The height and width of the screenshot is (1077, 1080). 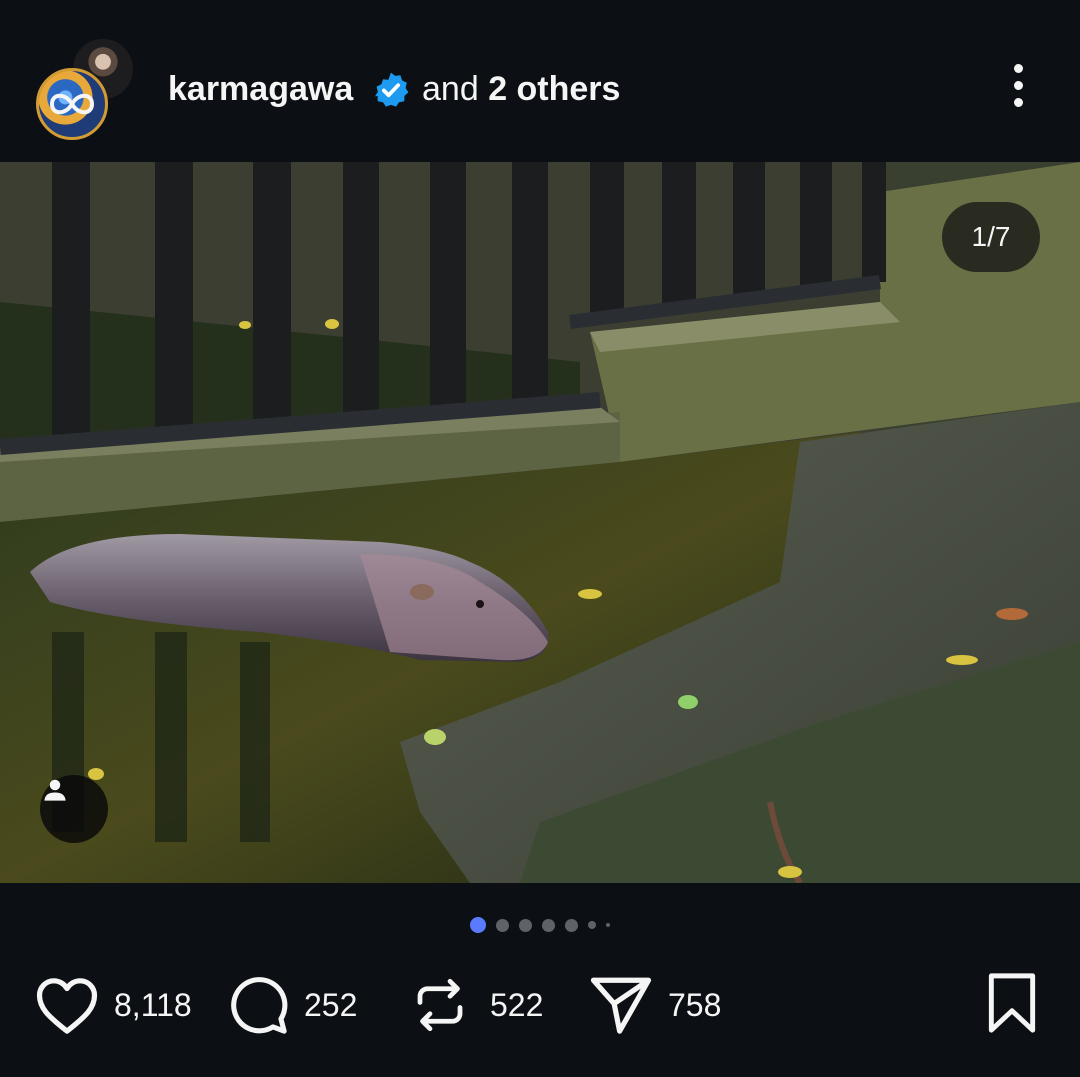 What do you see at coordinates (1018, 89) in the screenshot?
I see `more-vertical-icon` at bounding box center [1018, 89].